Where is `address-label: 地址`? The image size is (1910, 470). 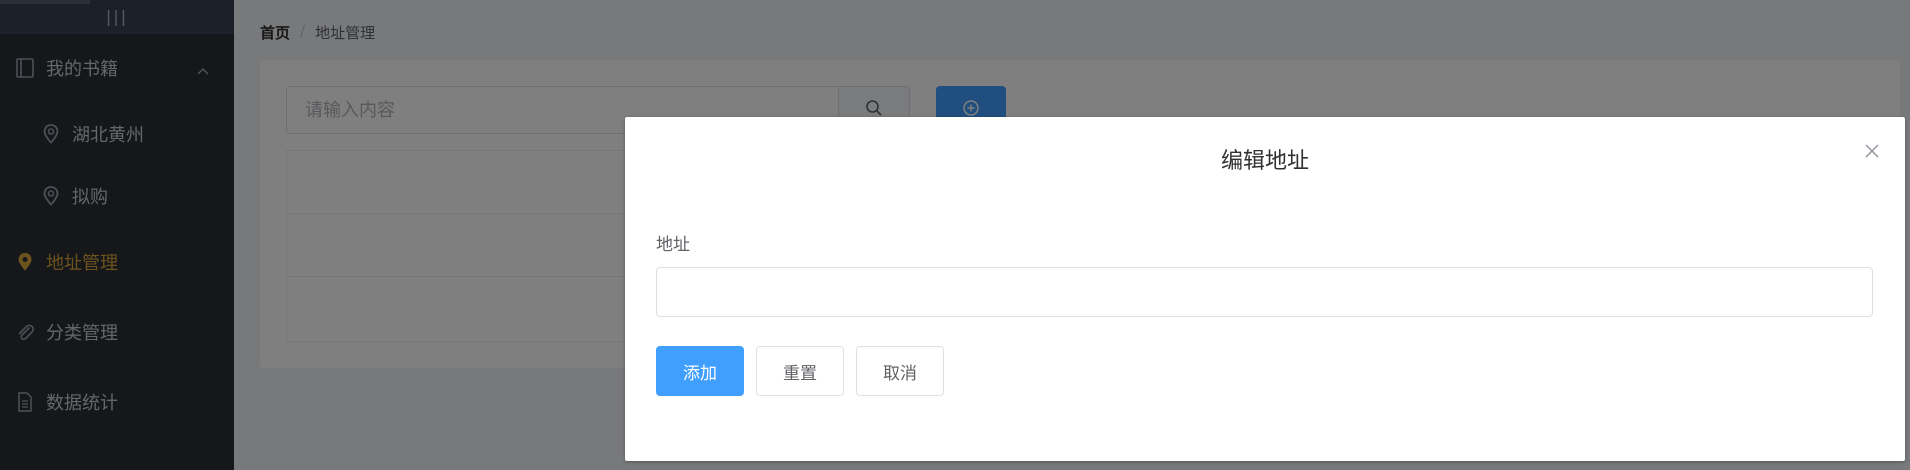 address-label: 地址 is located at coordinates (673, 245).